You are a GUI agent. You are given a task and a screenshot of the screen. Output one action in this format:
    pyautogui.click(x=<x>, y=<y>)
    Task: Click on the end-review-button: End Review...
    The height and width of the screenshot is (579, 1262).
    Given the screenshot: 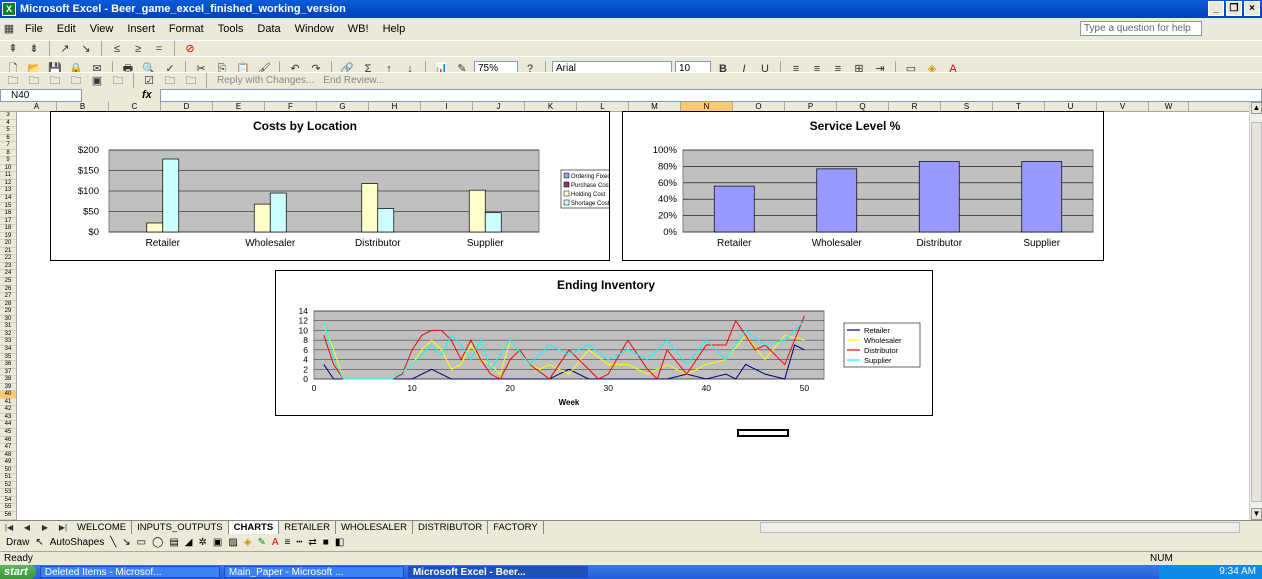 What is the action you would take?
    pyautogui.click(x=353, y=80)
    